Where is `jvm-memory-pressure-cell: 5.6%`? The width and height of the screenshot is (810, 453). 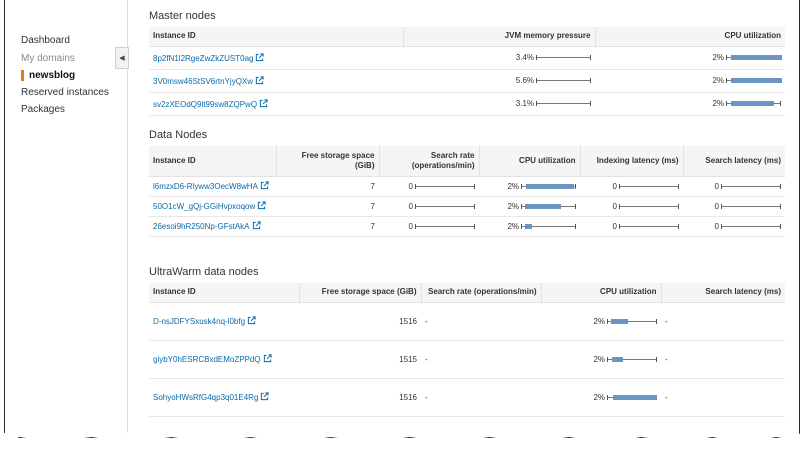
jvm-memory-pressure-cell: 5.6% is located at coordinates (499, 81).